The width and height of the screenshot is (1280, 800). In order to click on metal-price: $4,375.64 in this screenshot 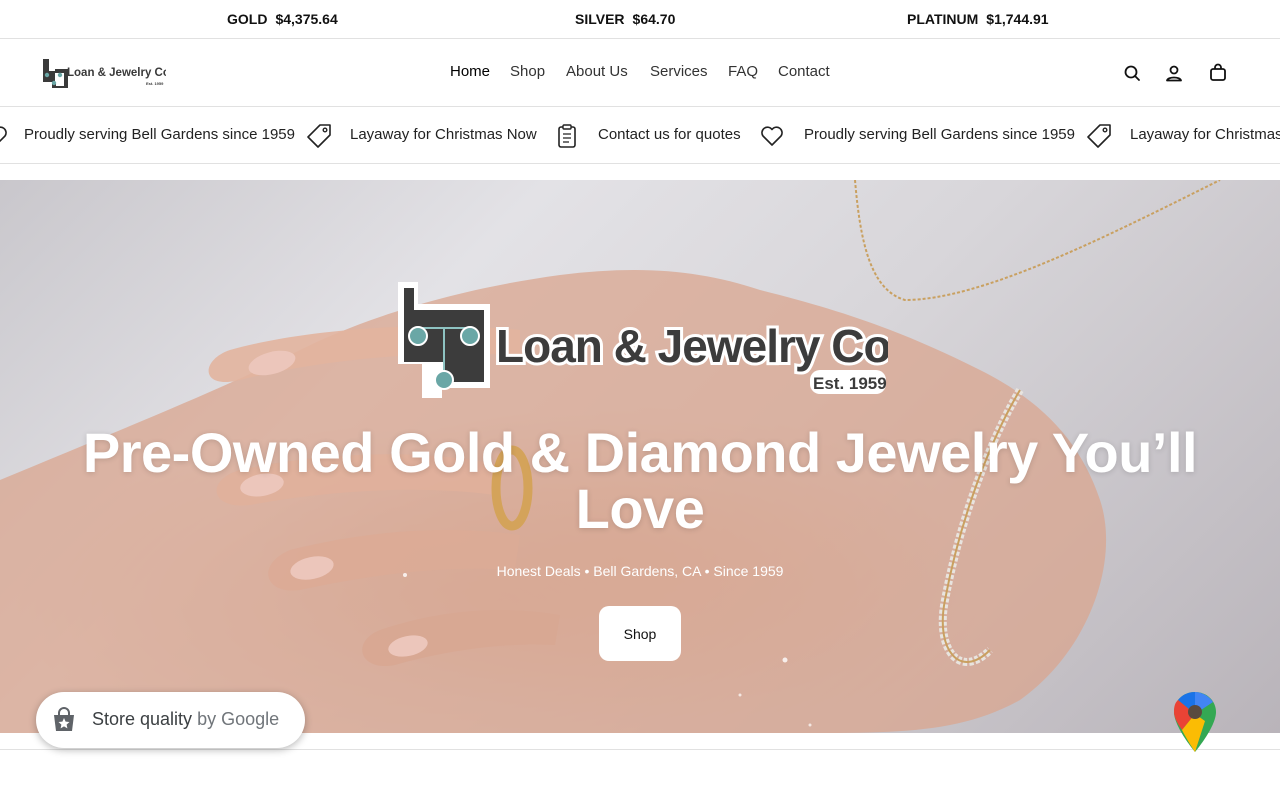, I will do `click(306, 19)`.